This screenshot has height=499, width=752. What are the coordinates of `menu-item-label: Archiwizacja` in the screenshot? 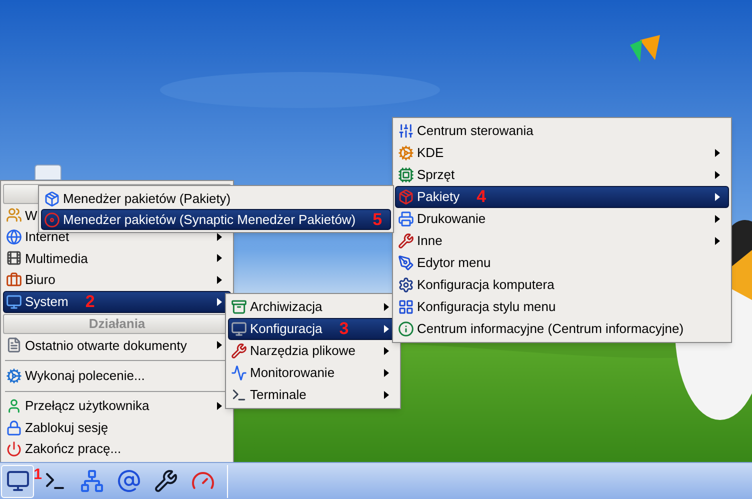 It's located at (286, 307).